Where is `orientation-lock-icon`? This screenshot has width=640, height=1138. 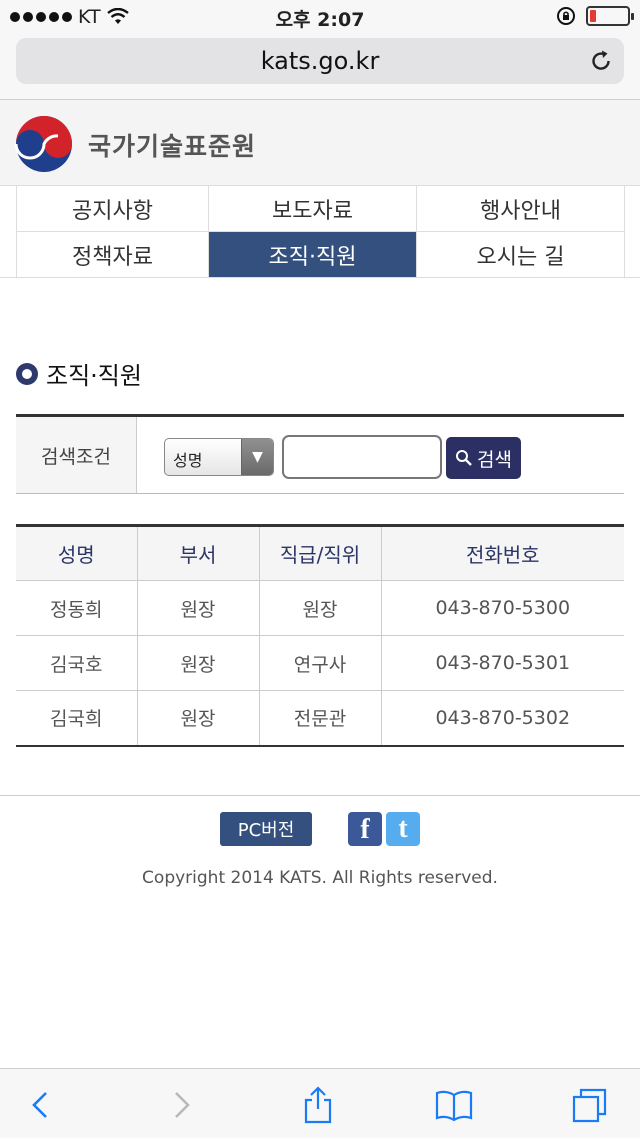 orientation-lock-icon is located at coordinates (566, 16).